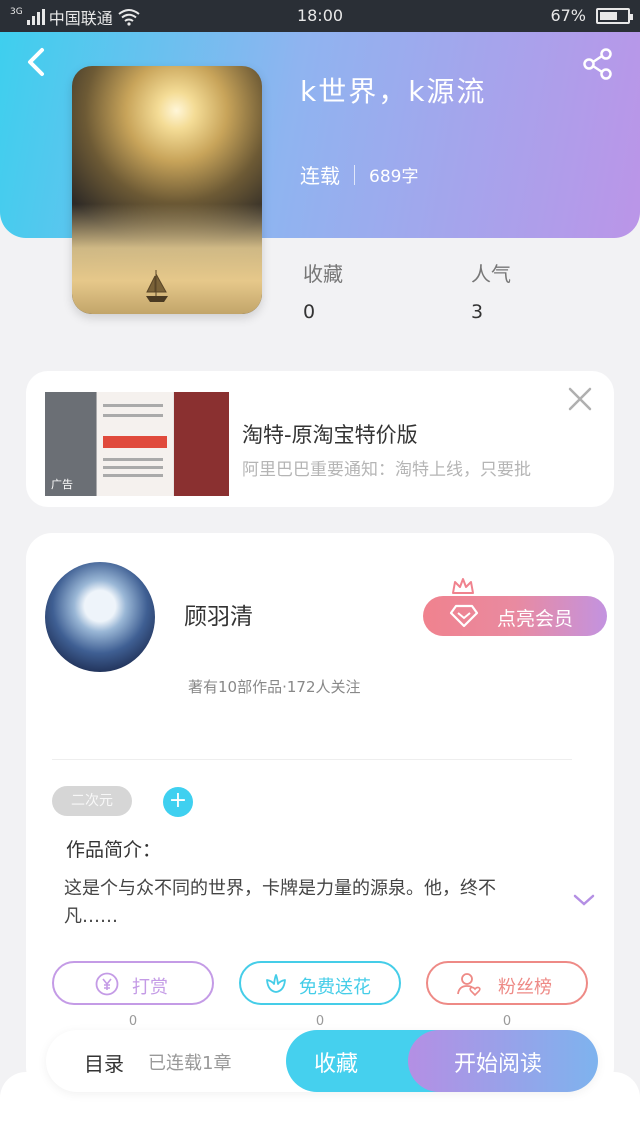 The height and width of the screenshot is (1138, 640). I want to click on vip-button: 点亮会员, so click(515, 616).